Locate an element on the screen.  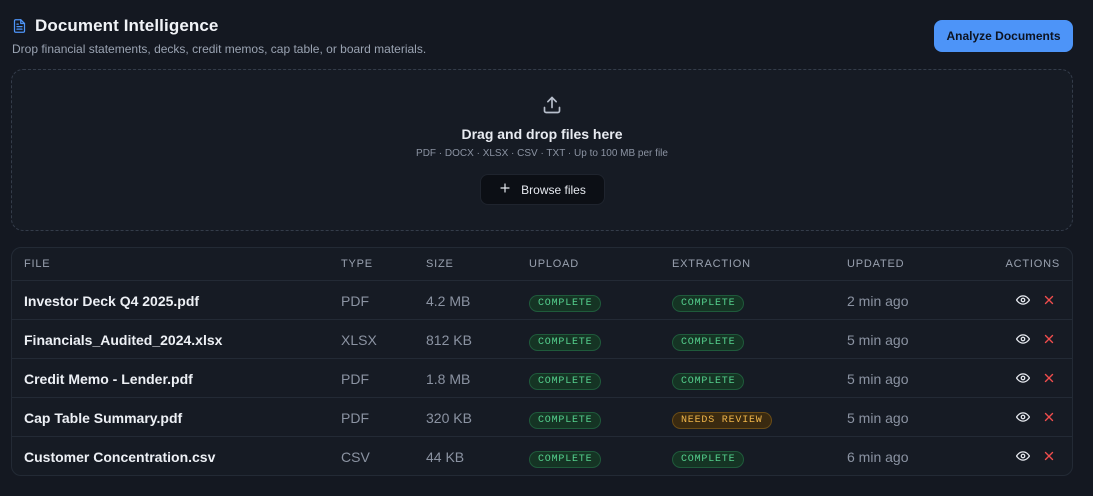
document-icon is located at coordinates (19, 26).